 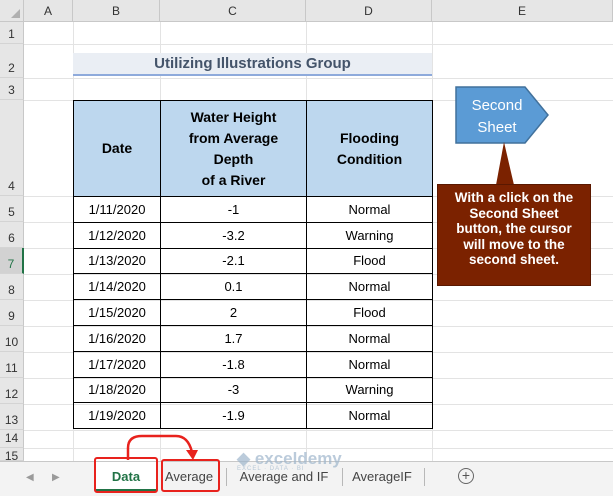 I want to click on cell-date: 1/13/2020, so click(x=117, y=261).